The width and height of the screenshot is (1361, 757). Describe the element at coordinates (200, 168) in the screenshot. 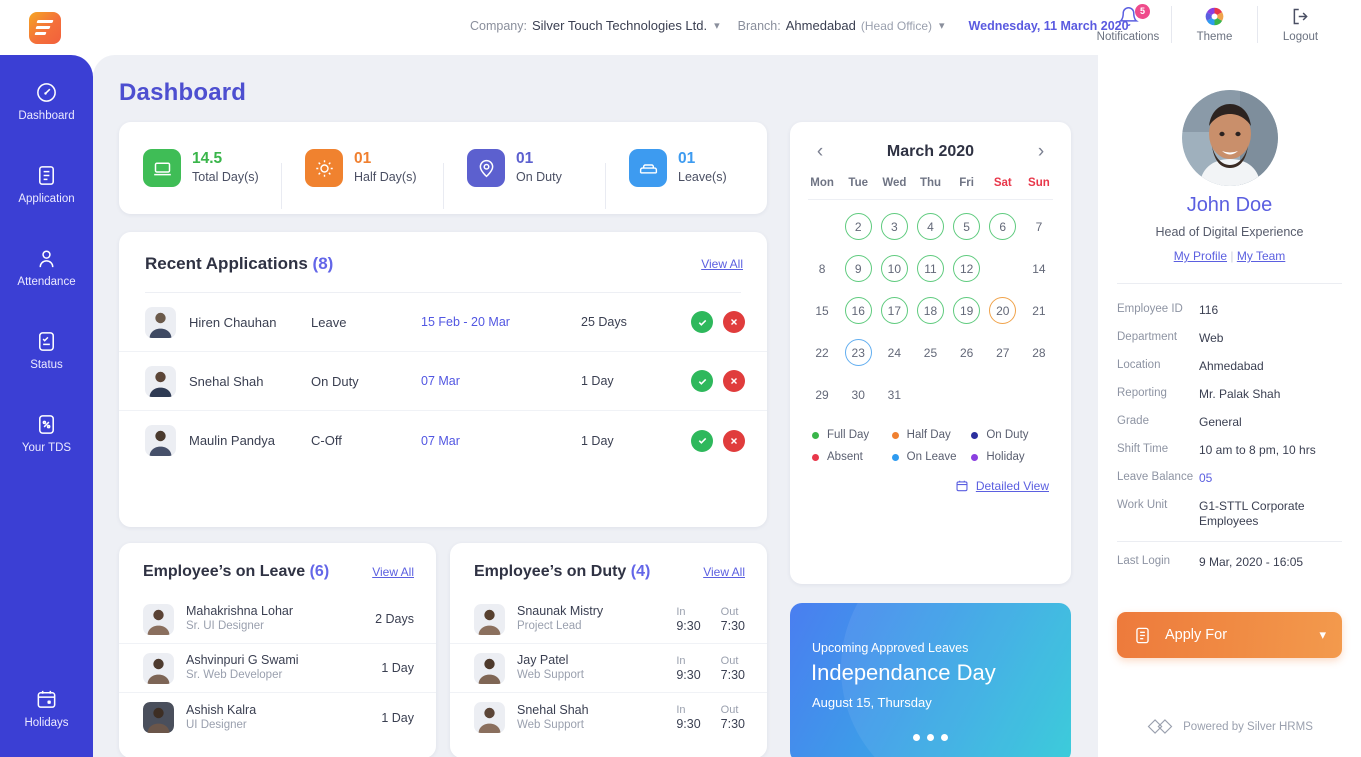

I see `stat-total-days: 14.5 Total Day(s)` at that location.